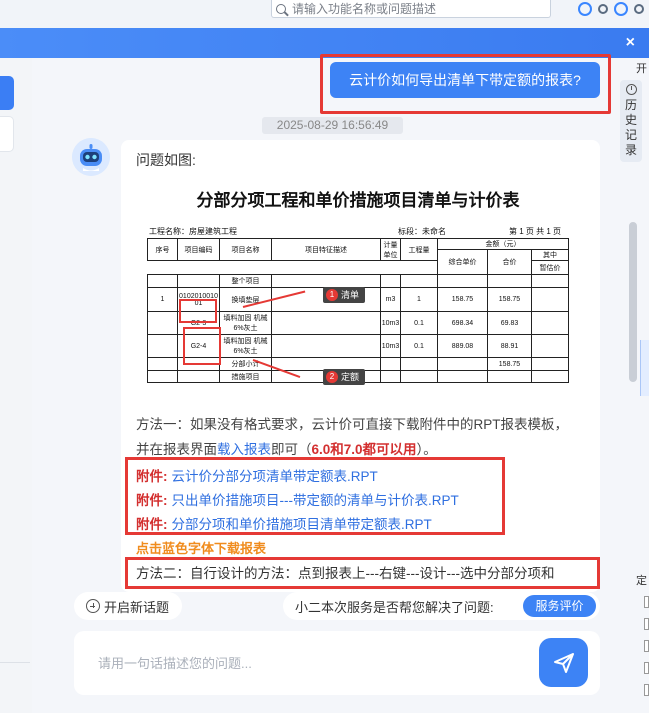 The width and height of the screenshot is (649, 713). I want to click on chat-scrollbar, so click(633, 302).